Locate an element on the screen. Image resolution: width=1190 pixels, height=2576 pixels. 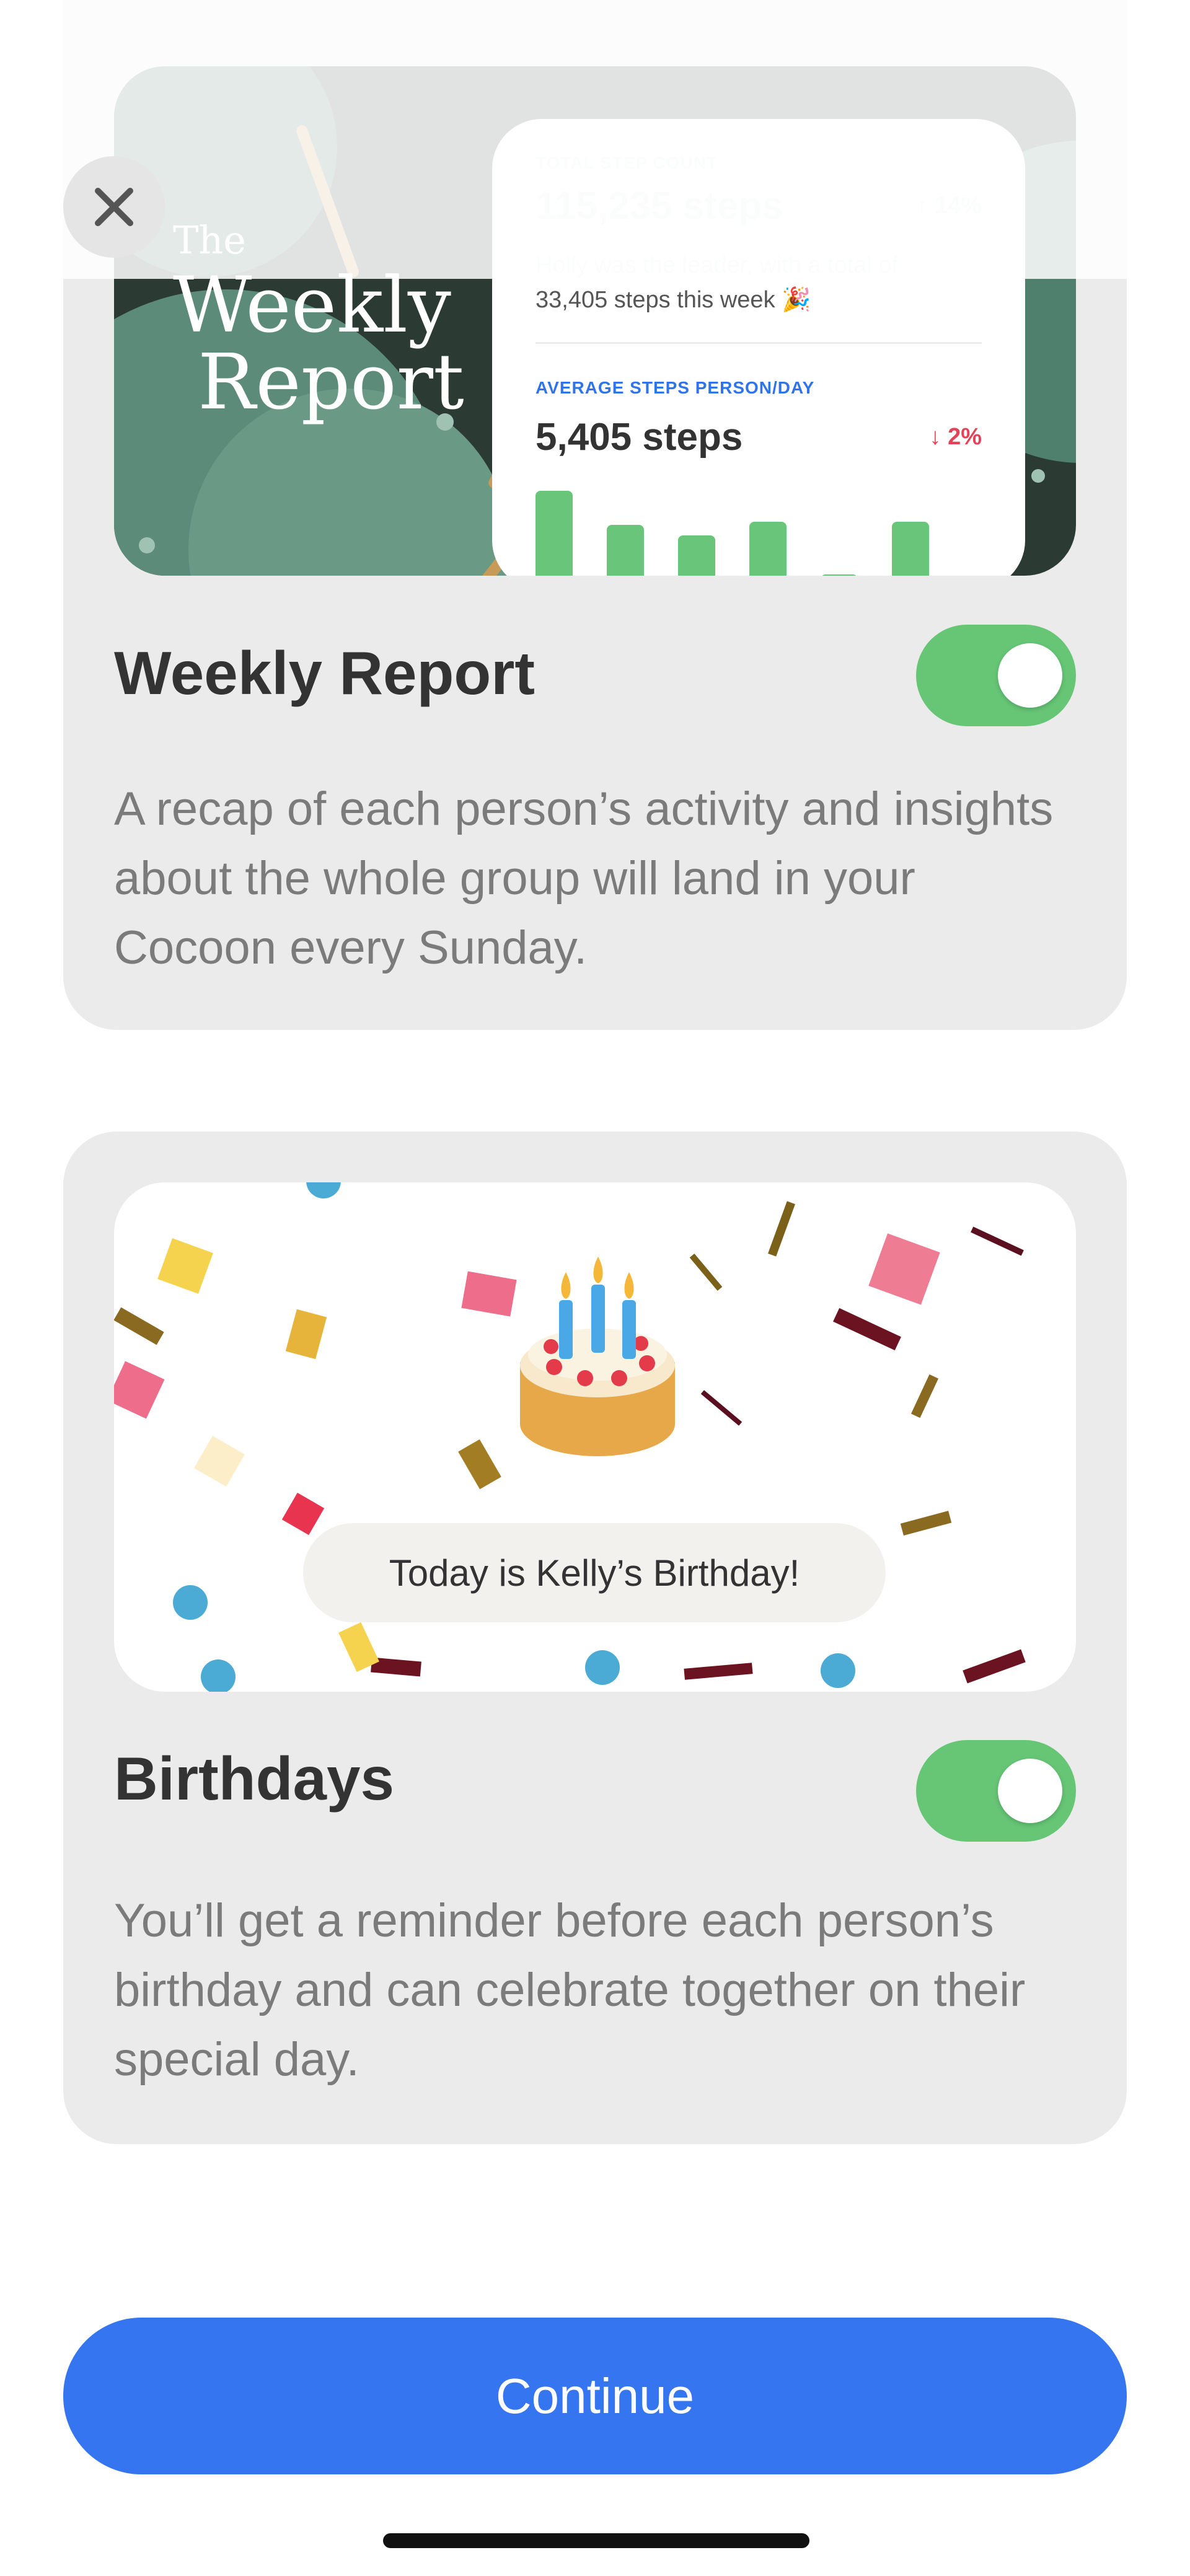
birthday-banner: Today is Kelly’s Birthday! is located at coordinates (594, 1572).